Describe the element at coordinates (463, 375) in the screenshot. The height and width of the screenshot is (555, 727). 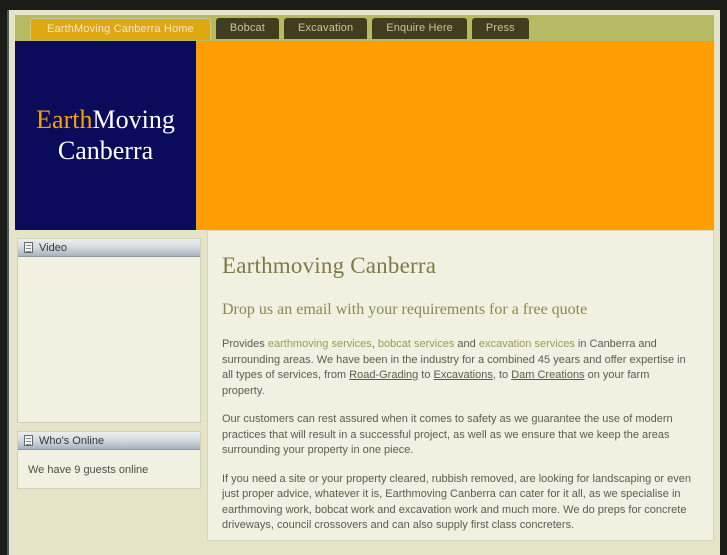
I see `link-excavations: Excavations` at that location.